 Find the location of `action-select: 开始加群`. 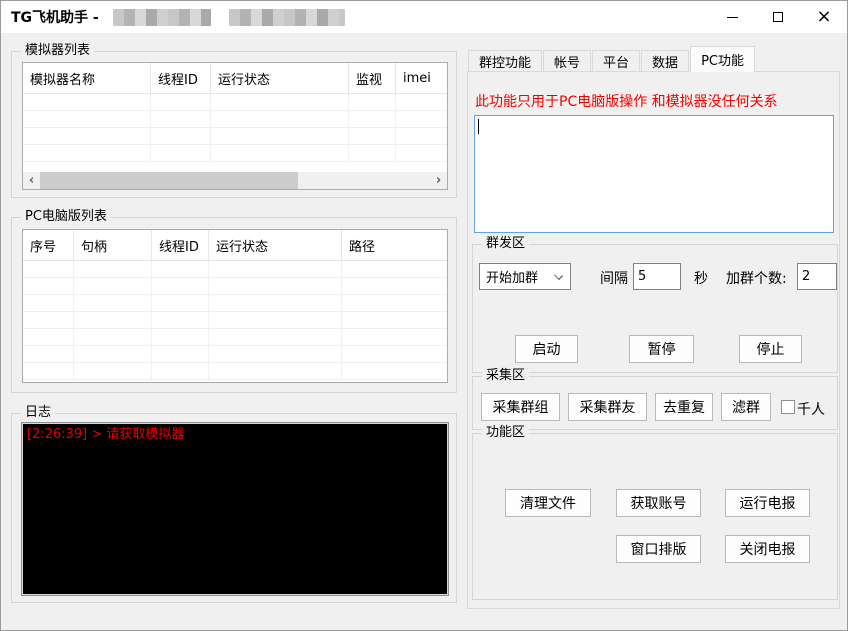

action-select: 开始加群 is located at coordinates (525, 276).